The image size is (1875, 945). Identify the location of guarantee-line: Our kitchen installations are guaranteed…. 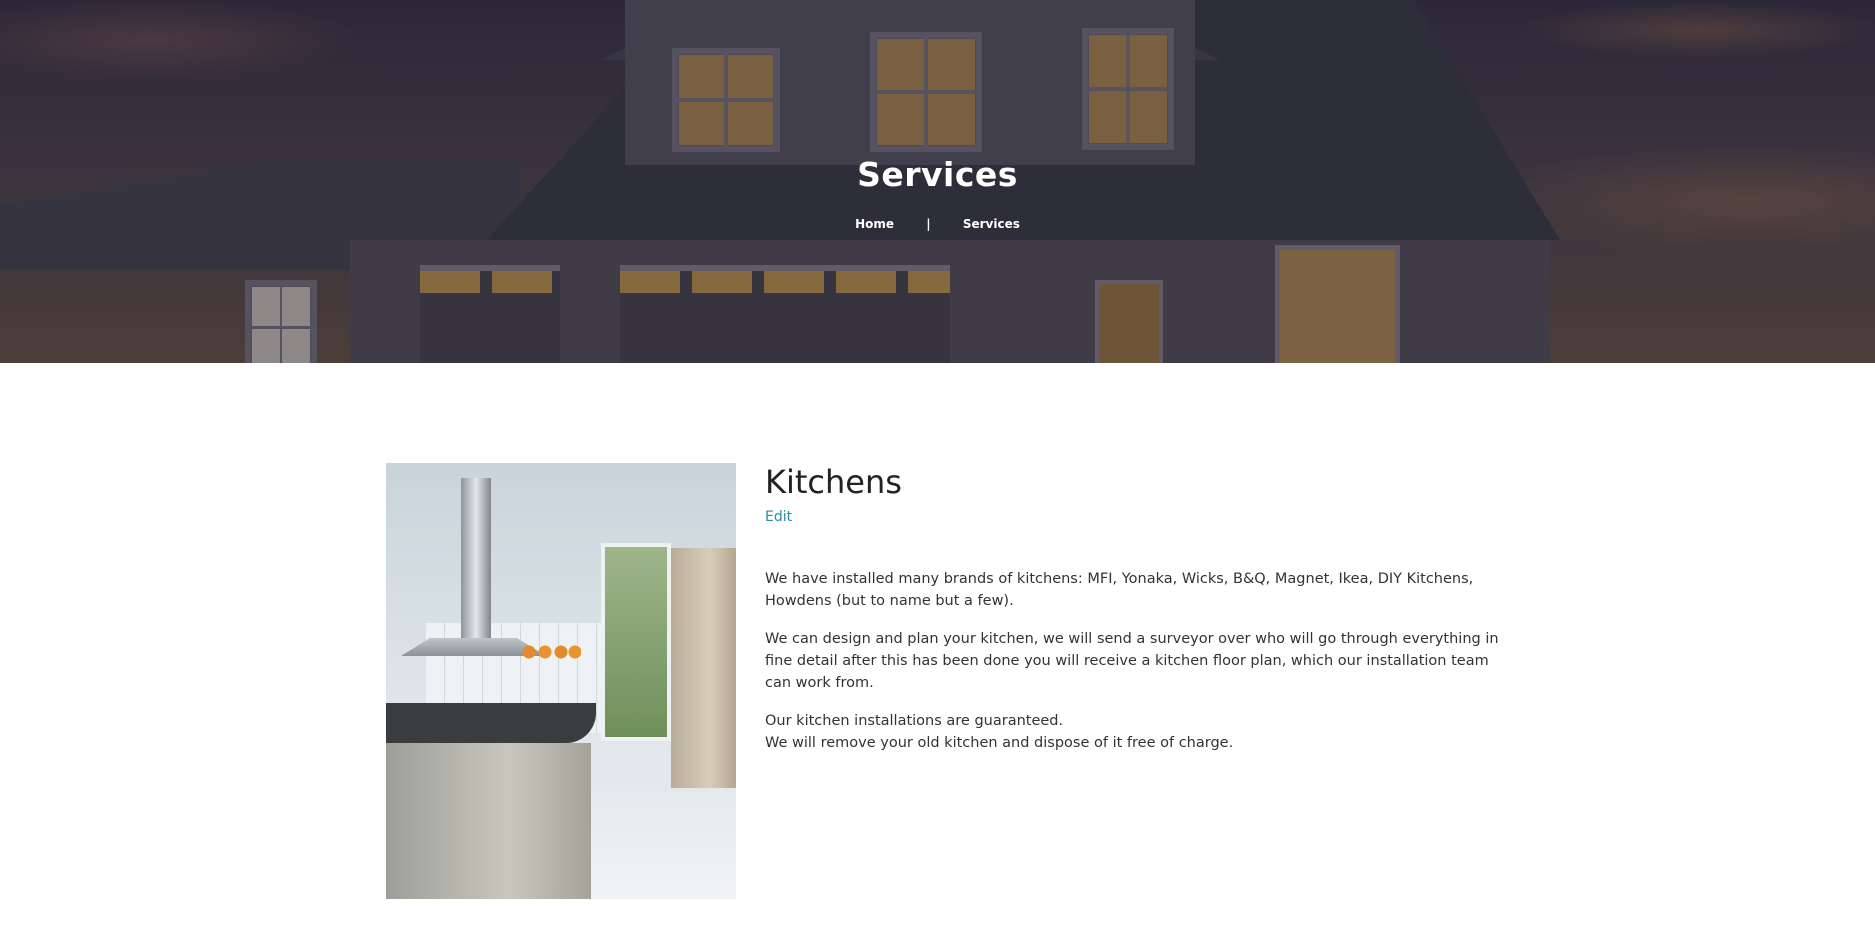
(914, 721).